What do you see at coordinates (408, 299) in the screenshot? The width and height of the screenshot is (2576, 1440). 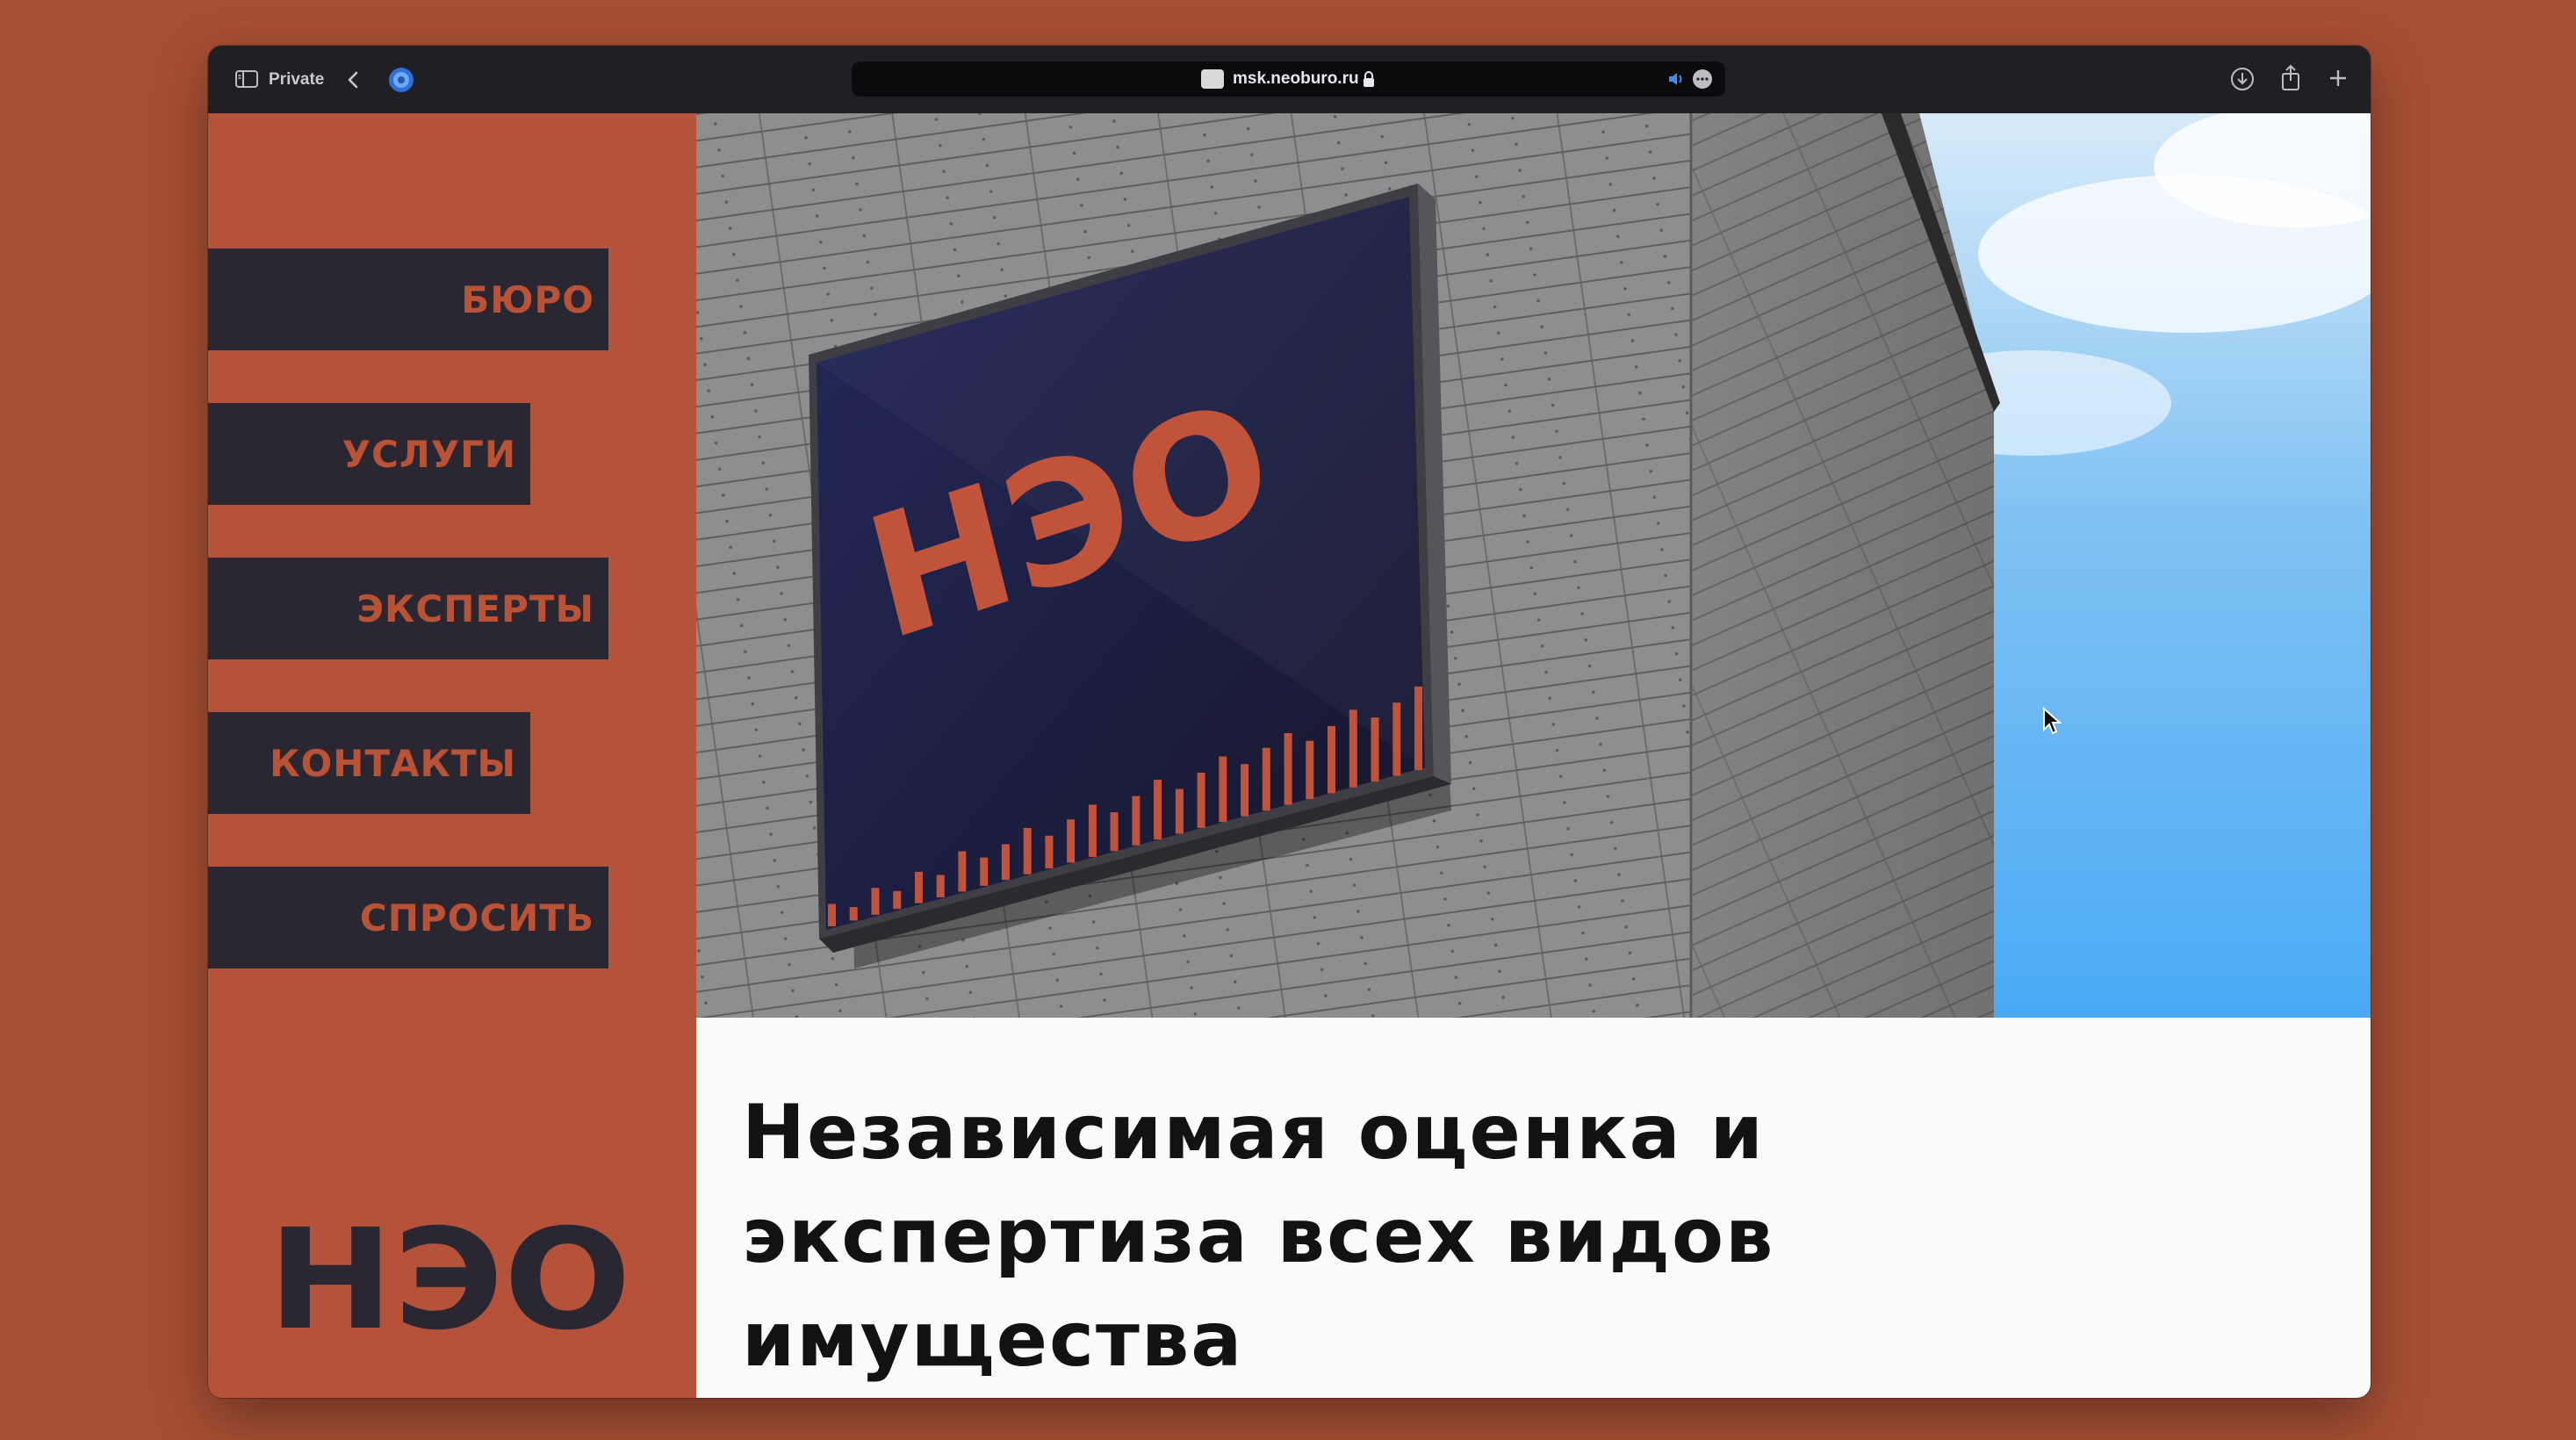 I see `nav-item-buro: БЮРО` at bounding box center [408, 299].